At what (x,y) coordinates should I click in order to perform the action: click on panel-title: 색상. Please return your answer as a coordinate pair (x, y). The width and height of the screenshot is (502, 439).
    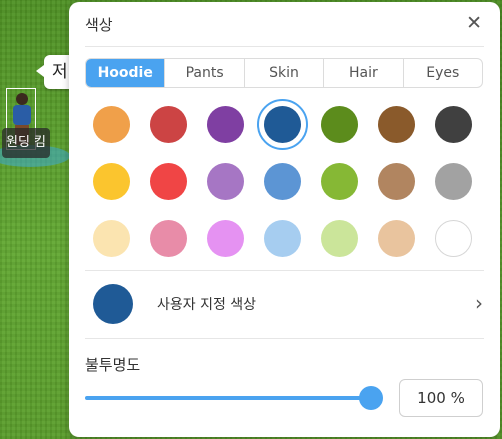
    Looking at the image, I should click on (99, 25).